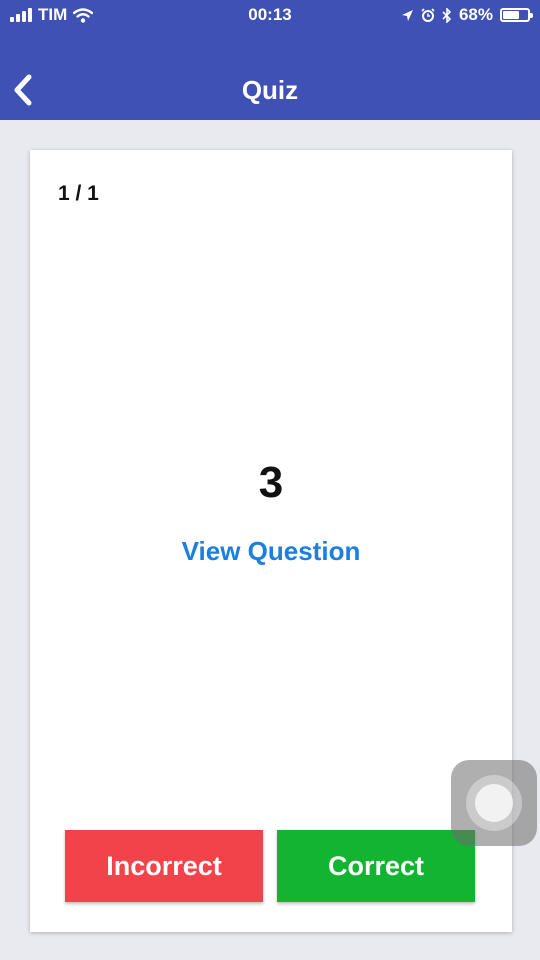 The height and width of the screenshot is (960, 540). I want to click on status-right: 68%, so click(467, 15).